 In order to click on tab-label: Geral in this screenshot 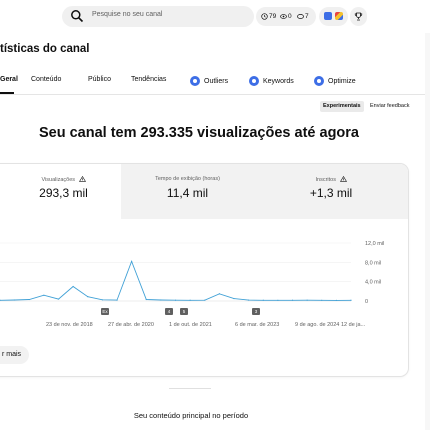, I will do `click(9, 79)`.